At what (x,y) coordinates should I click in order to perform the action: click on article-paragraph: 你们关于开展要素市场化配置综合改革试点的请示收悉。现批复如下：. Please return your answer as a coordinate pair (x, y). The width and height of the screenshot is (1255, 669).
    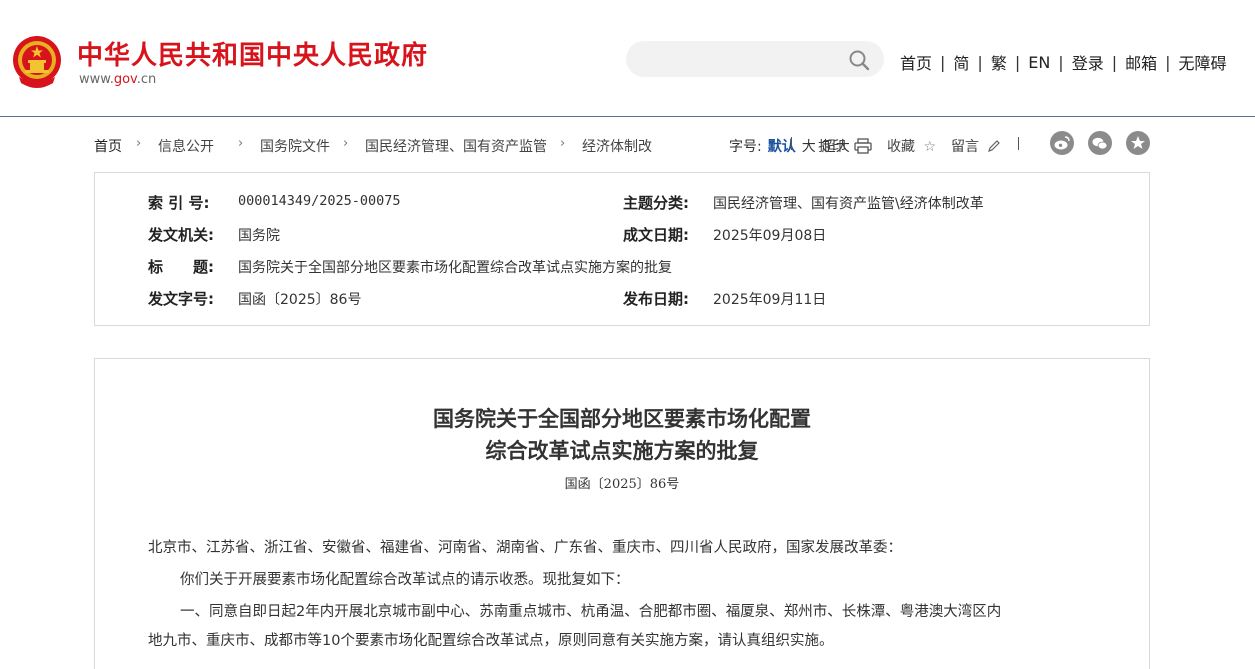
    Looking at the image, I should click on (405, 580).